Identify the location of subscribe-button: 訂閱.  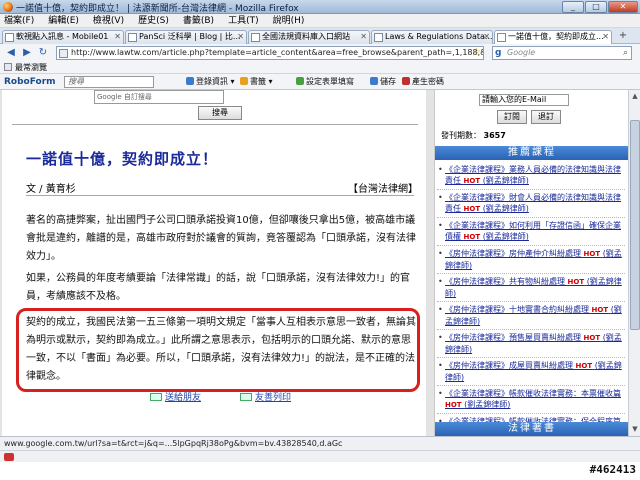
(512, 117).